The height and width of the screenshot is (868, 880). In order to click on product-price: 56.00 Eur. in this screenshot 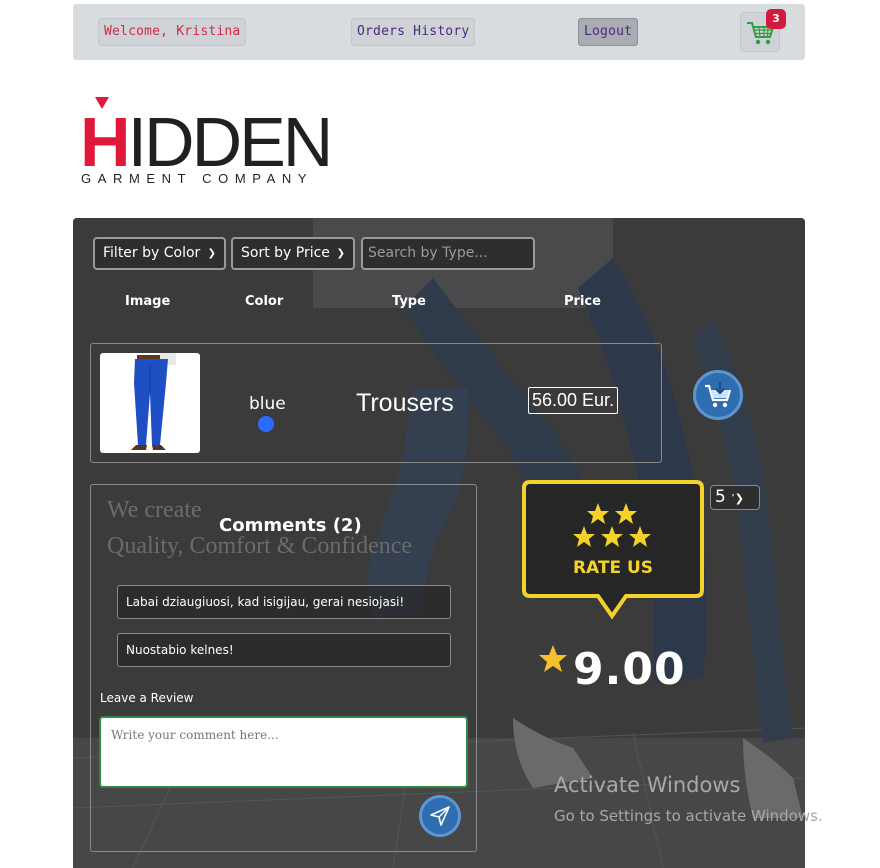, I will do `click(573, 400)`.